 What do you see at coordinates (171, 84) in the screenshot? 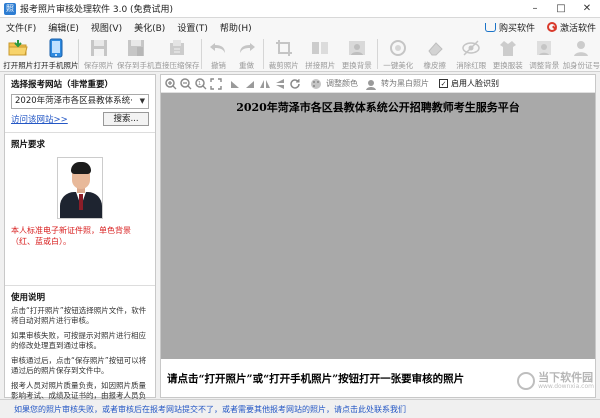
I see `zoom-in-icon` at bounding box center [171, 84].